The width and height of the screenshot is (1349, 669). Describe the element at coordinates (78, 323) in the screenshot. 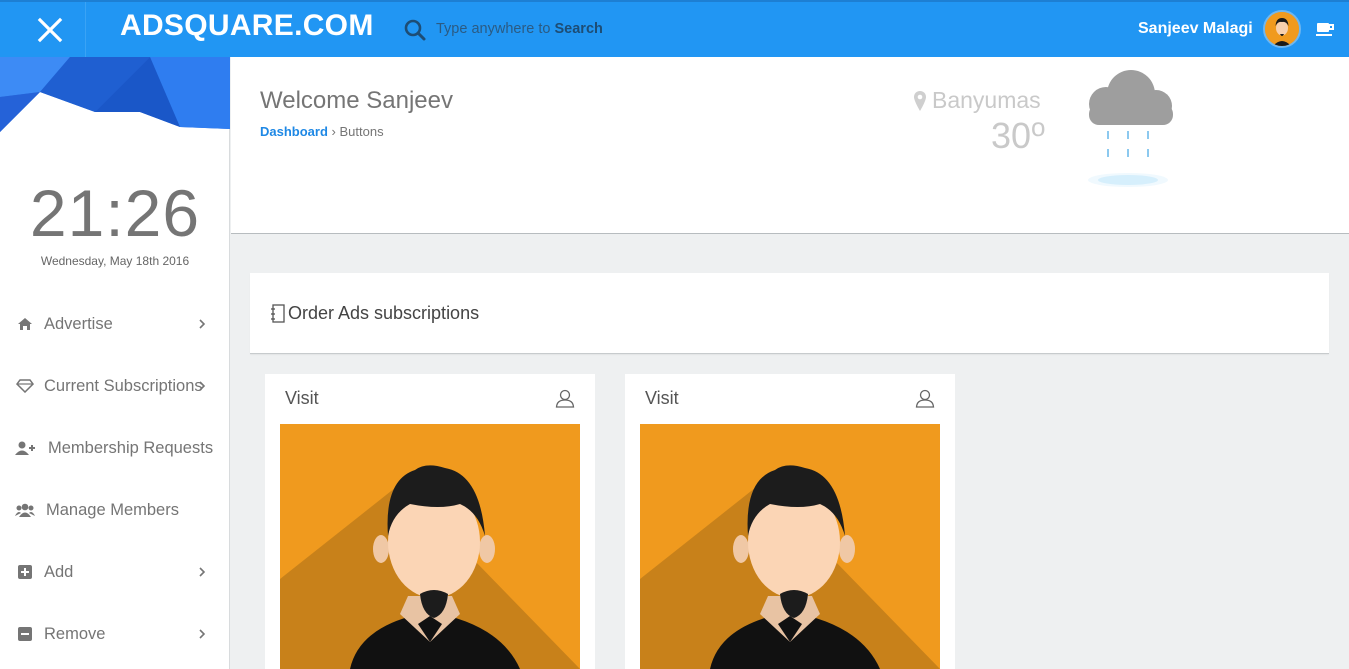

I see `sidebar-item-label: Advertise` at that location.